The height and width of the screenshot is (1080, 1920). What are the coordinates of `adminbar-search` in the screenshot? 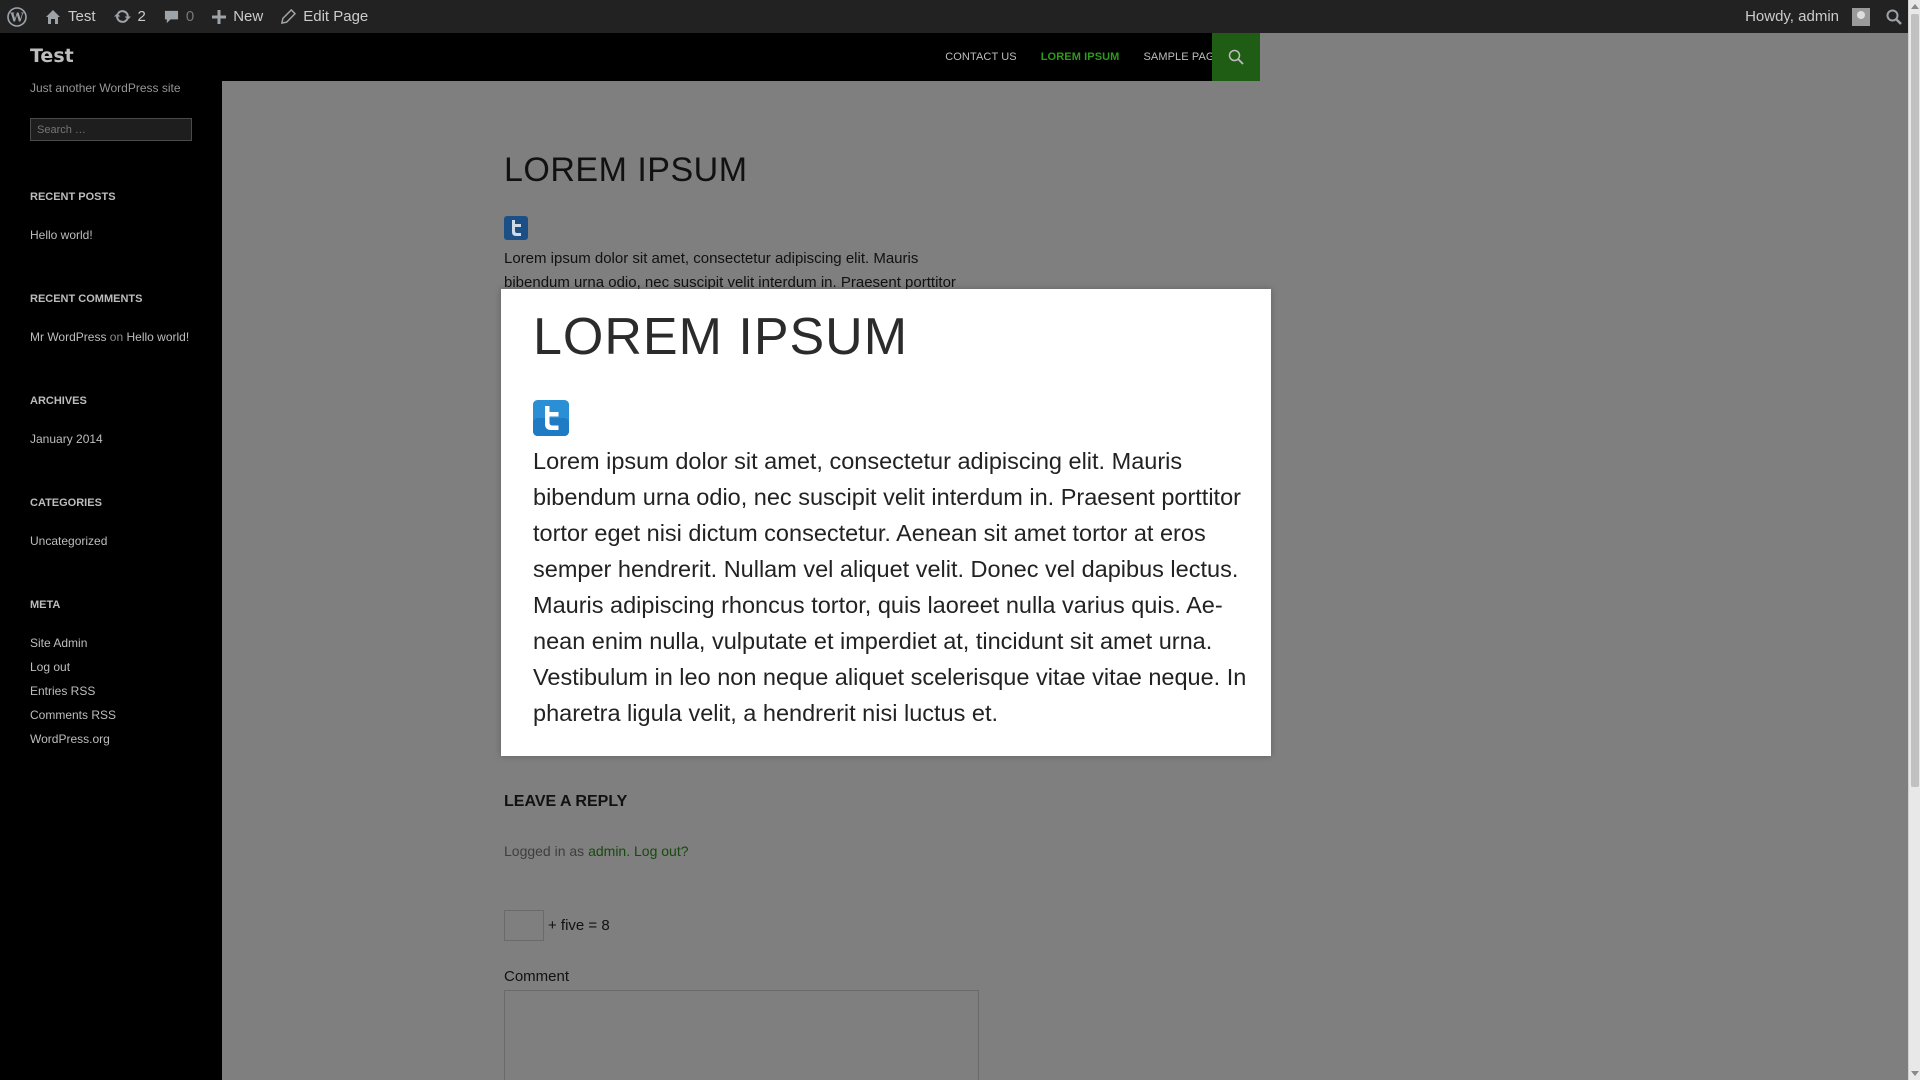 It's located at (1893, 16).